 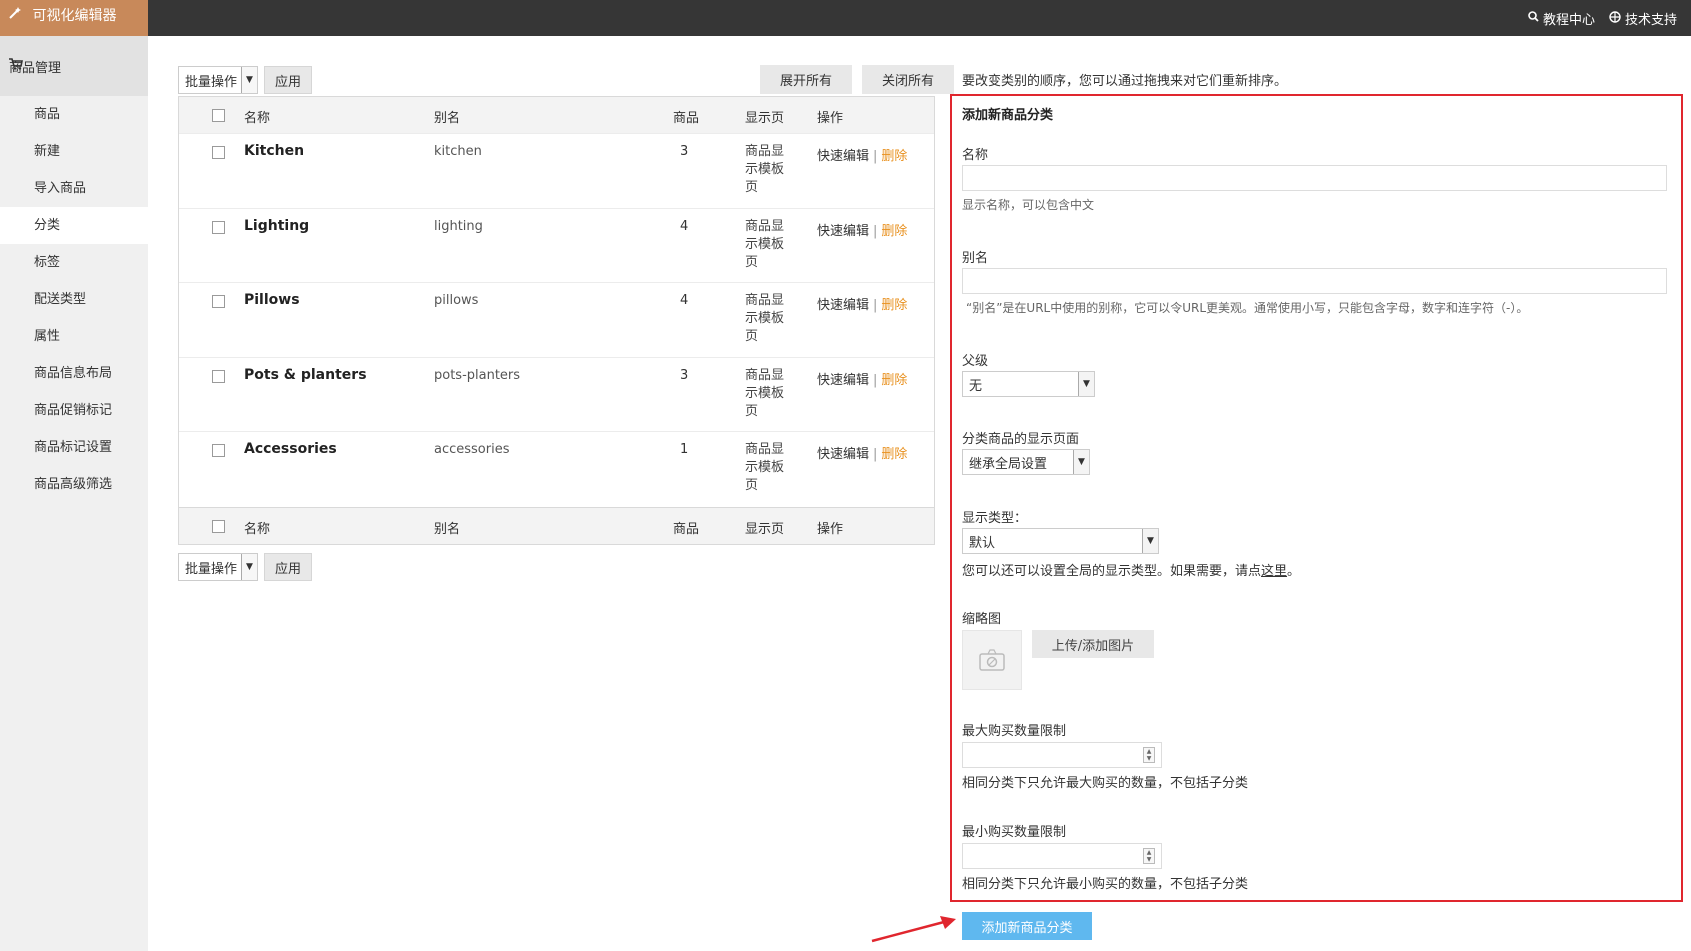 What do you see at coordinates (74, 336) in the screenshot?
I see `sidebar-item-attributes: 属性` at bounding box center [74, 336].